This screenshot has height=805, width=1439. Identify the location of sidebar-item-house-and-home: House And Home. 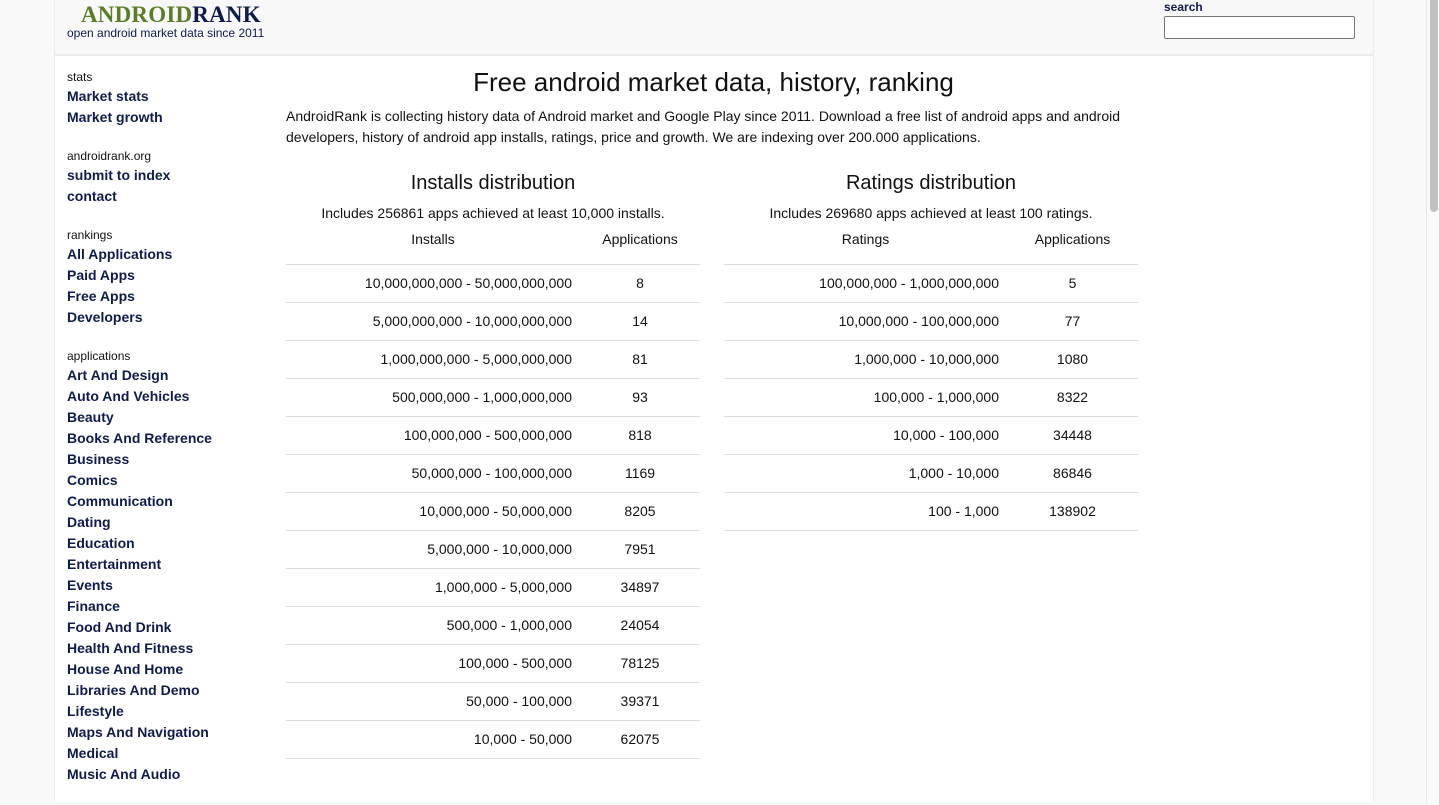
(167, 669).